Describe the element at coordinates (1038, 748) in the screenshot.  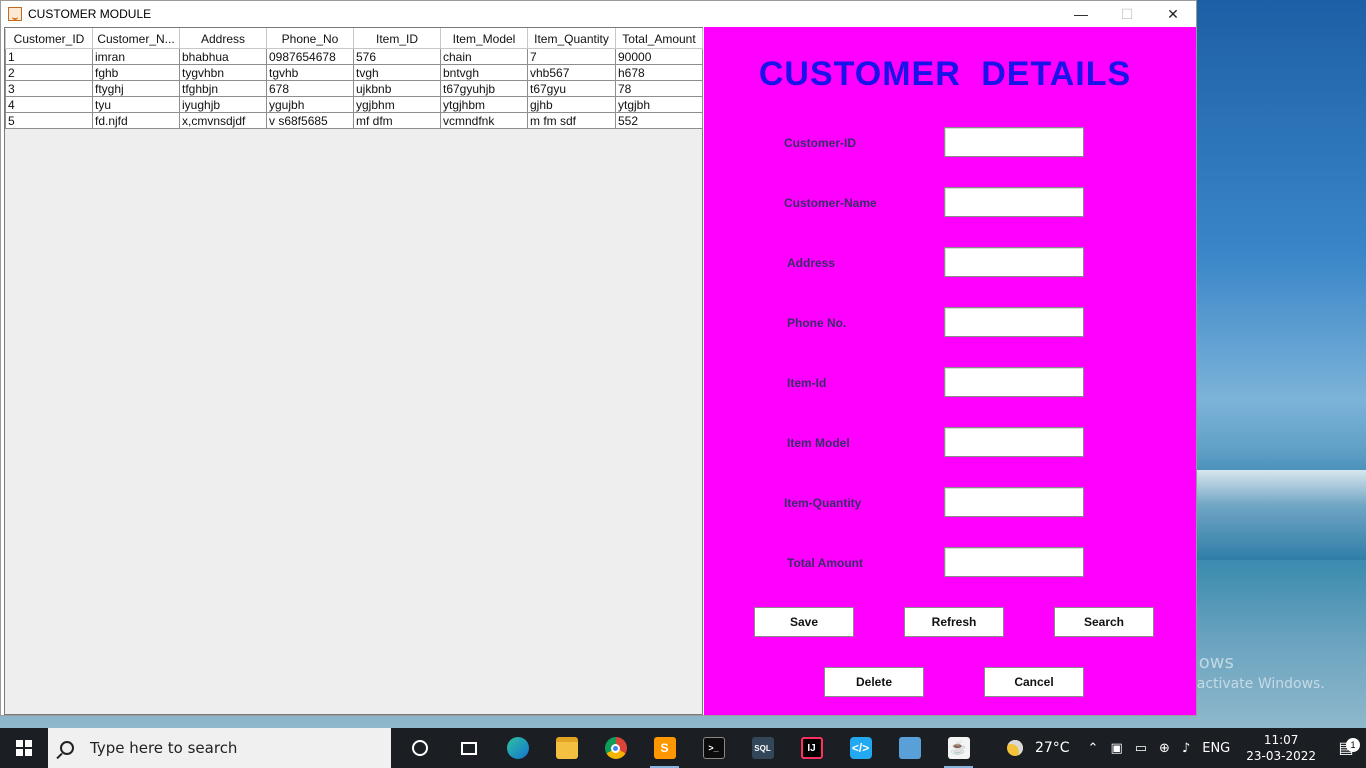
I see `weather-widget: 27°C` at that location.